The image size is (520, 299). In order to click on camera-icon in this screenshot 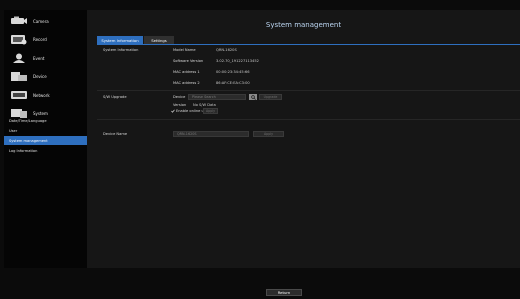, I will do `click(18, 21)`.